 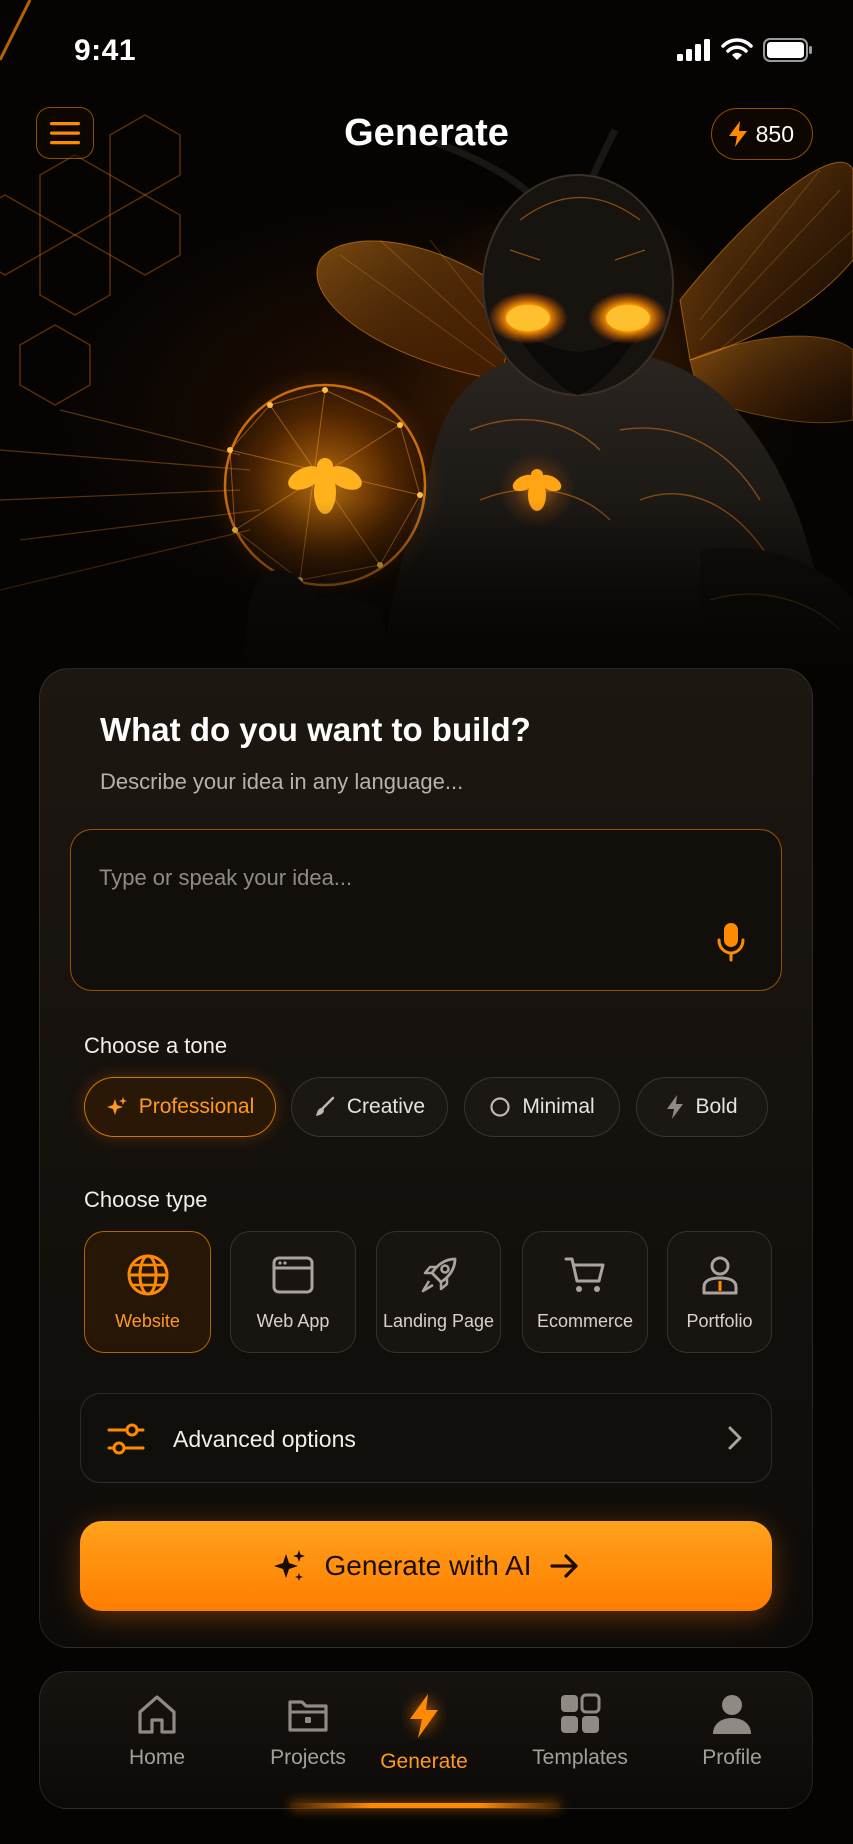 What do you see at coordinates (426, 1438) in the screenshot?
I see `advanced-options-row: Advanced options` at bounding box center [426, 1438].